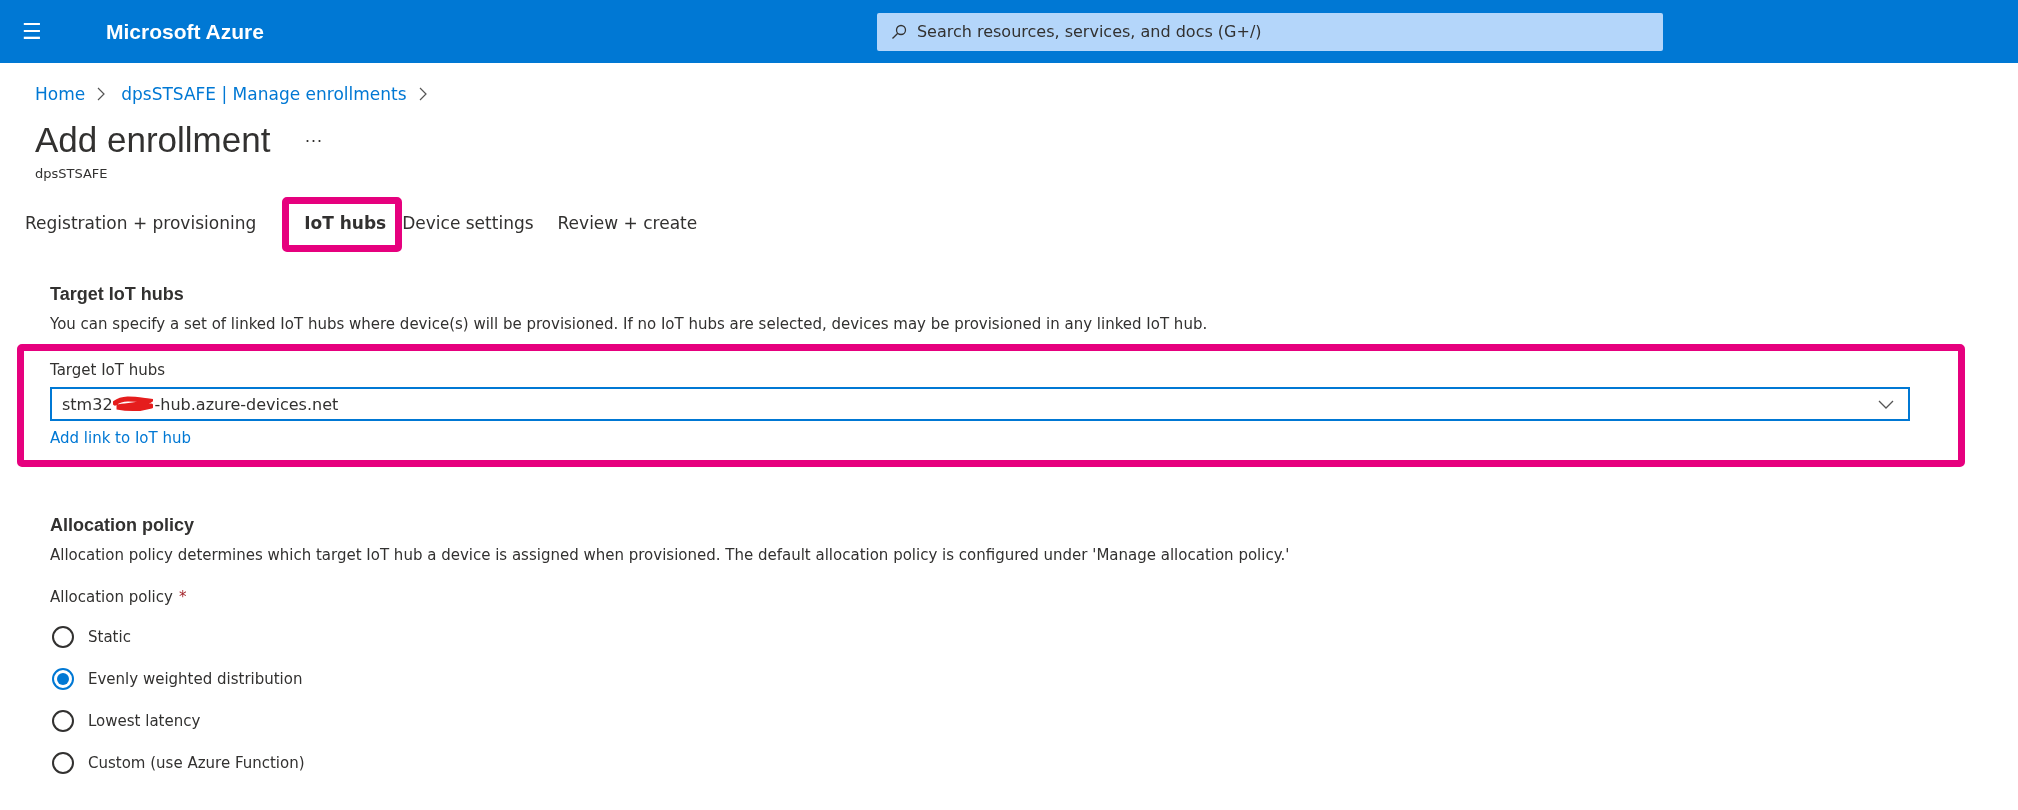 Image resolution: width=2018 pixels, height=810 pixels. I want to click on section-description: You can specify a set of linked IoT hubs where device(s) will be provisioned. If no IoT hubs are selected, devices may be provisioned in any linked IoT hub., so click(629, 324).